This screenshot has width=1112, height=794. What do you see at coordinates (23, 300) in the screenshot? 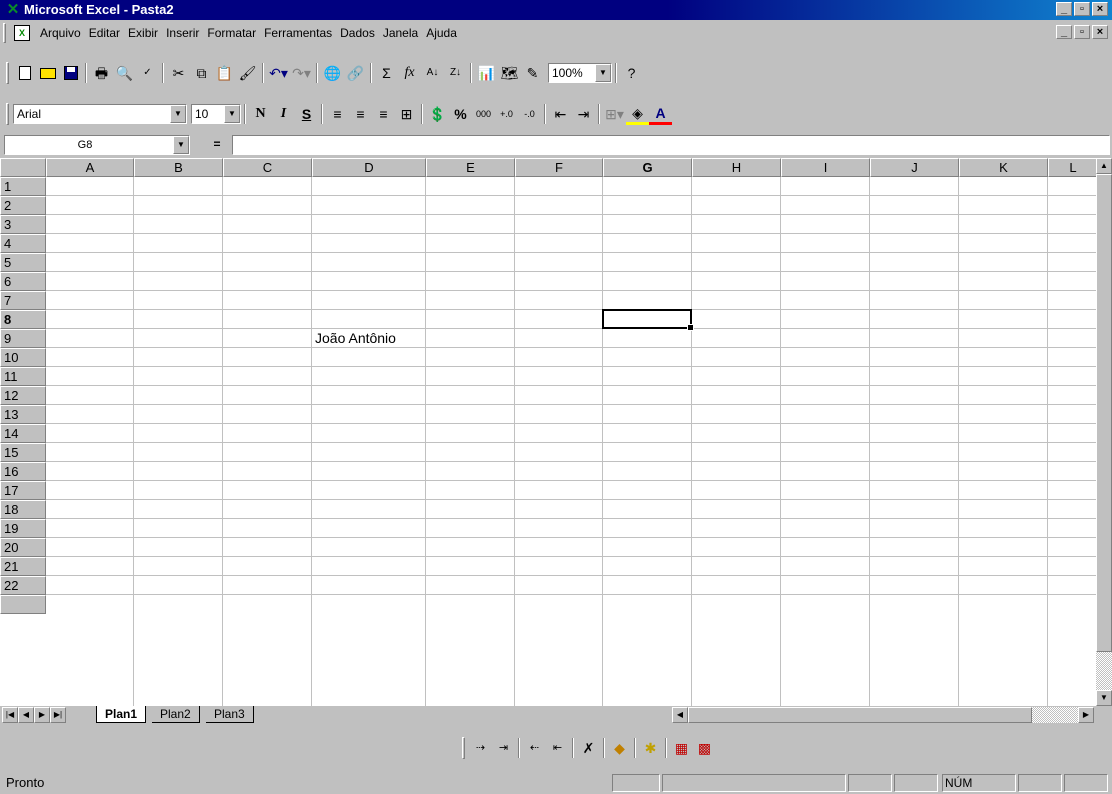
I see `row-header-7: 7` at bounding box center [23, 300].